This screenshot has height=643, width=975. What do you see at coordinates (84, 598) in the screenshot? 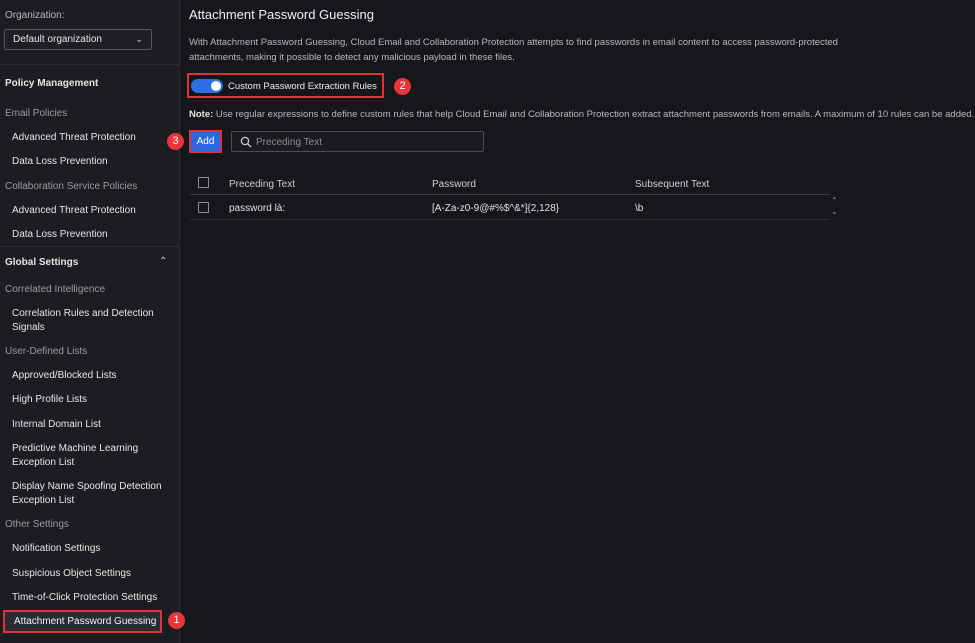
I see `sidebar-item-time-of-click: Time-of-Click Protection Settings` at bounding box center [84, 598].